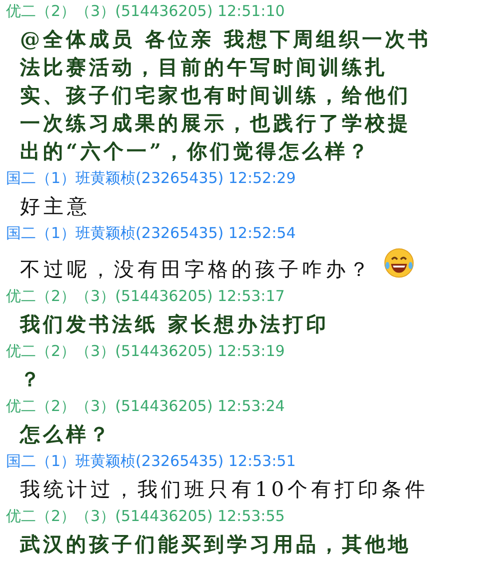 The width and height of the screenshot is (480, 585). Describe the element at coordinates (151, 233) in the screenshot. I see `message-header: 国二（1）班黄颖桢(23265435) 12:52:54` at that location.